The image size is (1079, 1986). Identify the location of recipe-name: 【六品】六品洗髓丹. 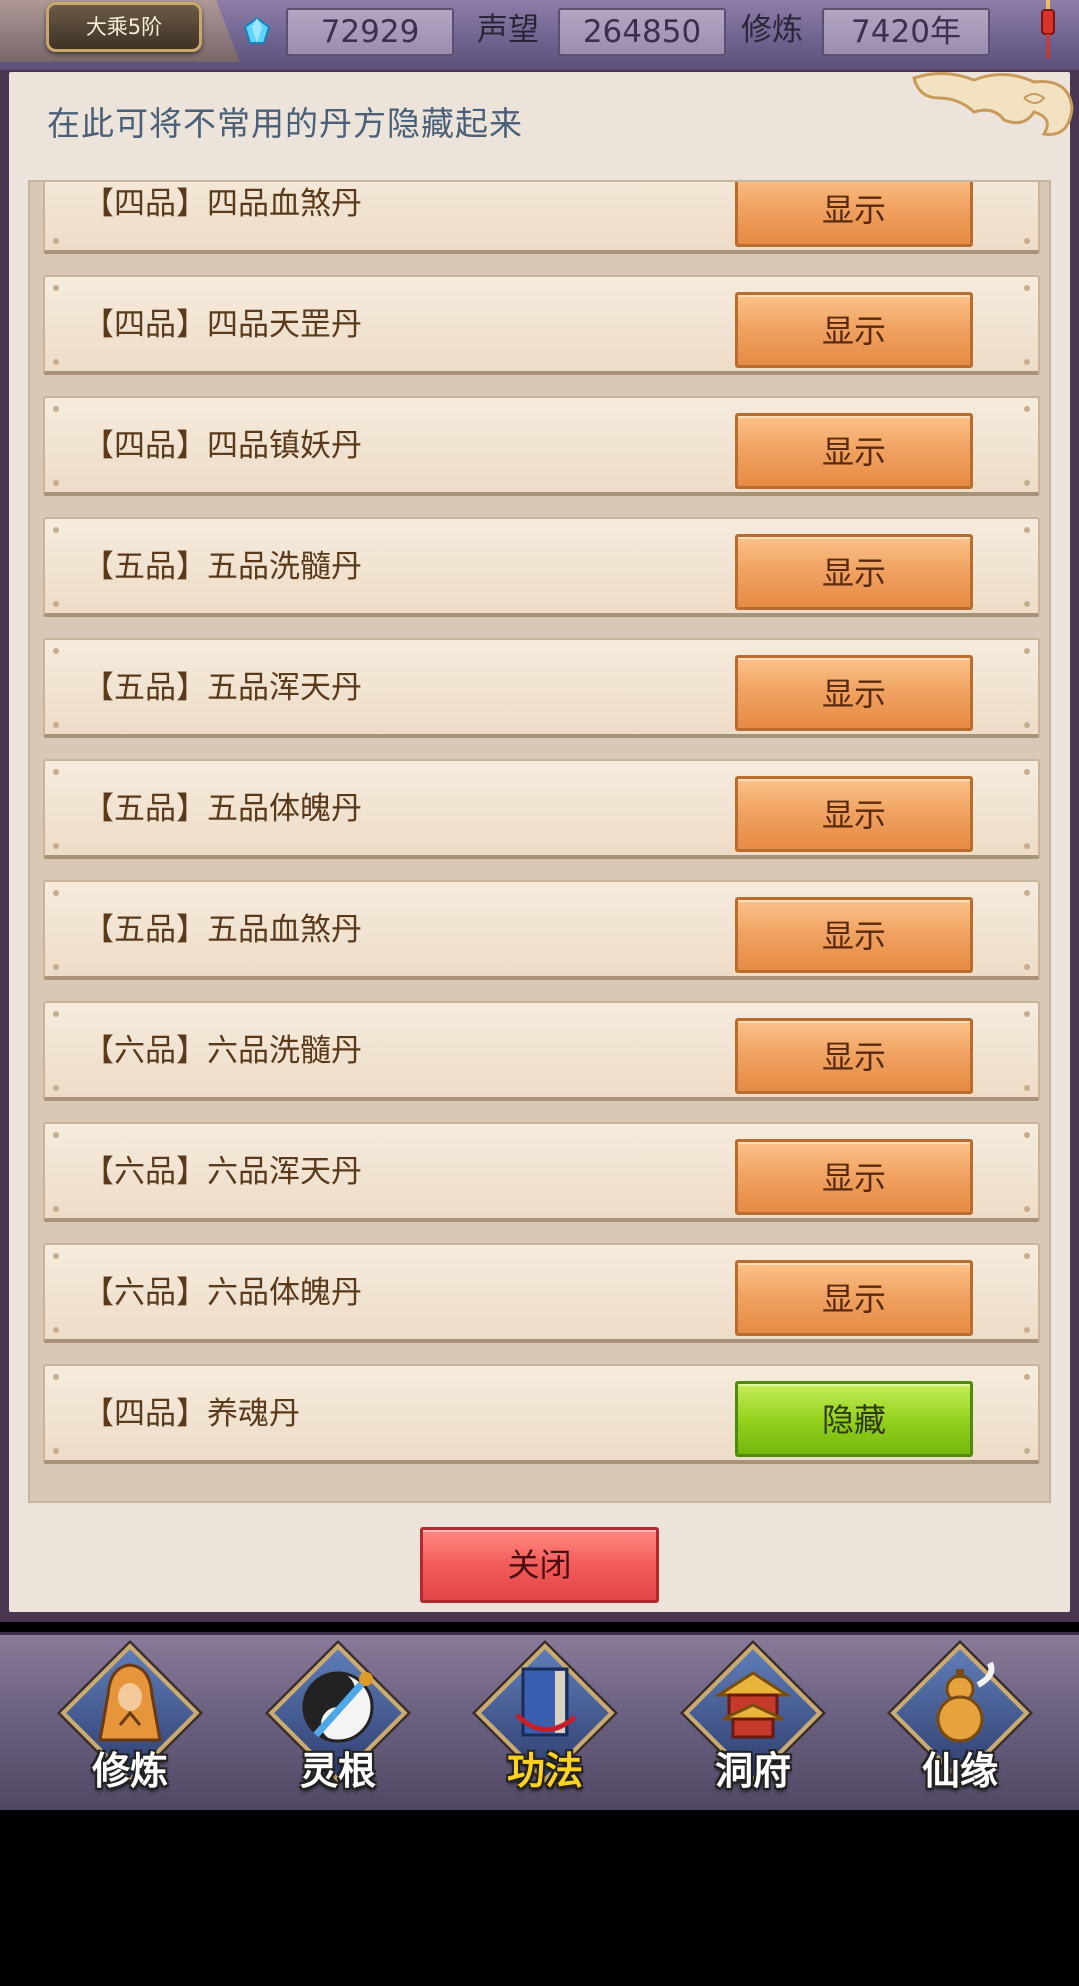
(222, 1051).